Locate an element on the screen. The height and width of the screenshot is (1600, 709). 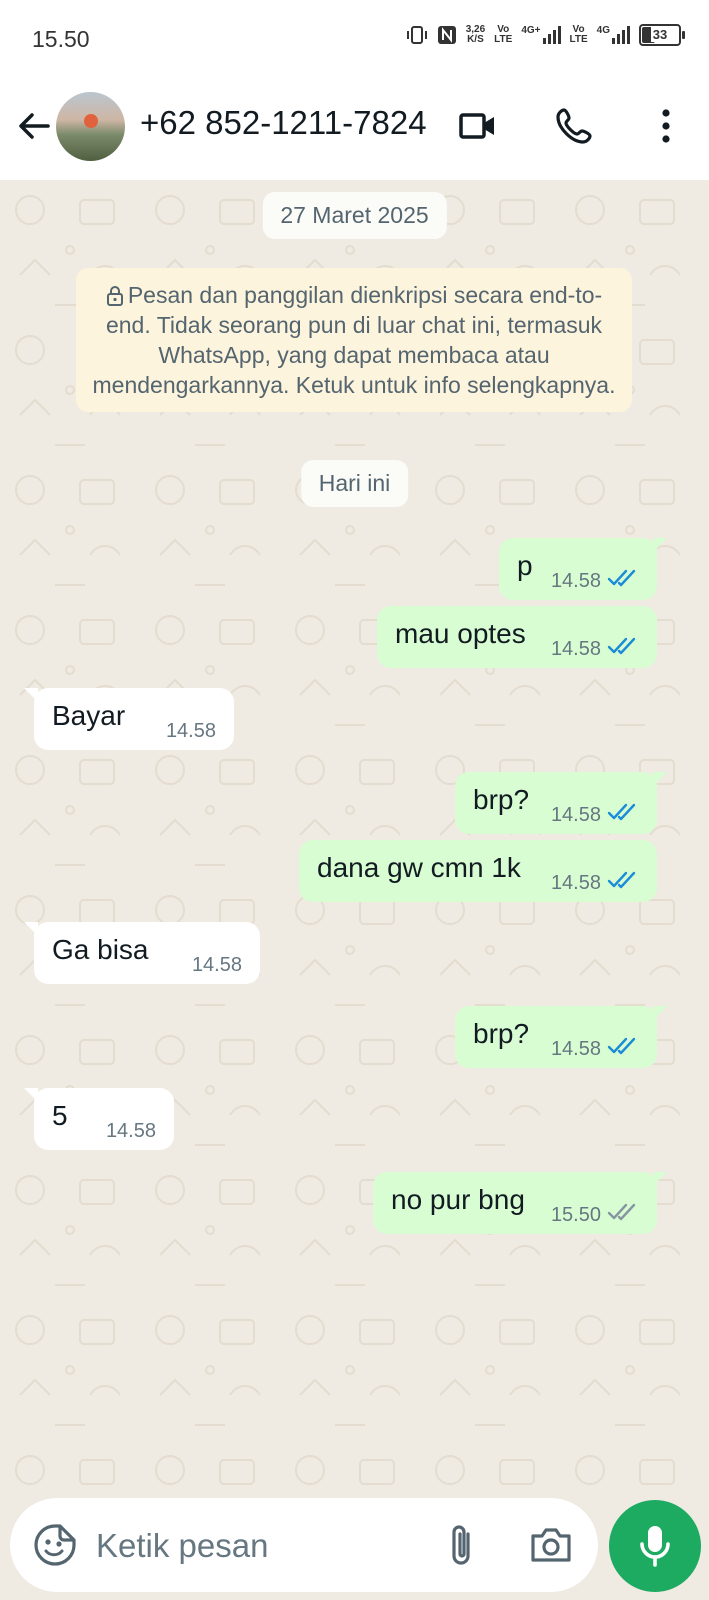
voice-message-button is located at coordinates (655, 1546).